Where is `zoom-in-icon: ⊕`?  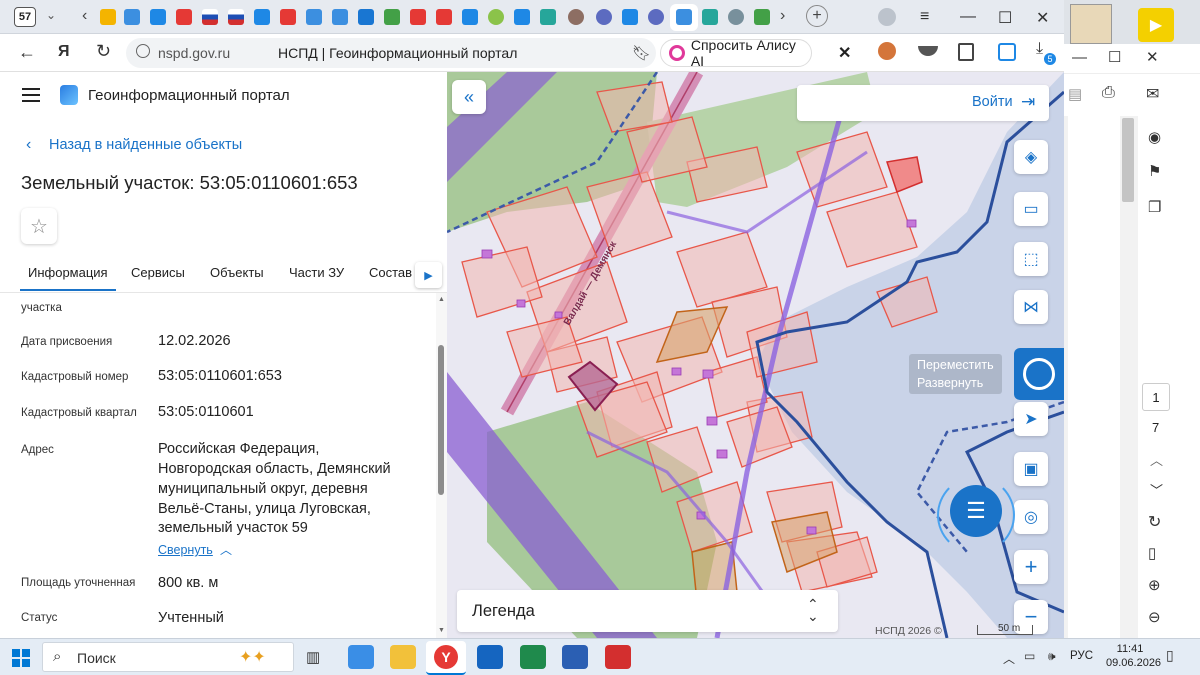 zoom-in-icon: ⊕ is located at coordinates (1154, 585).